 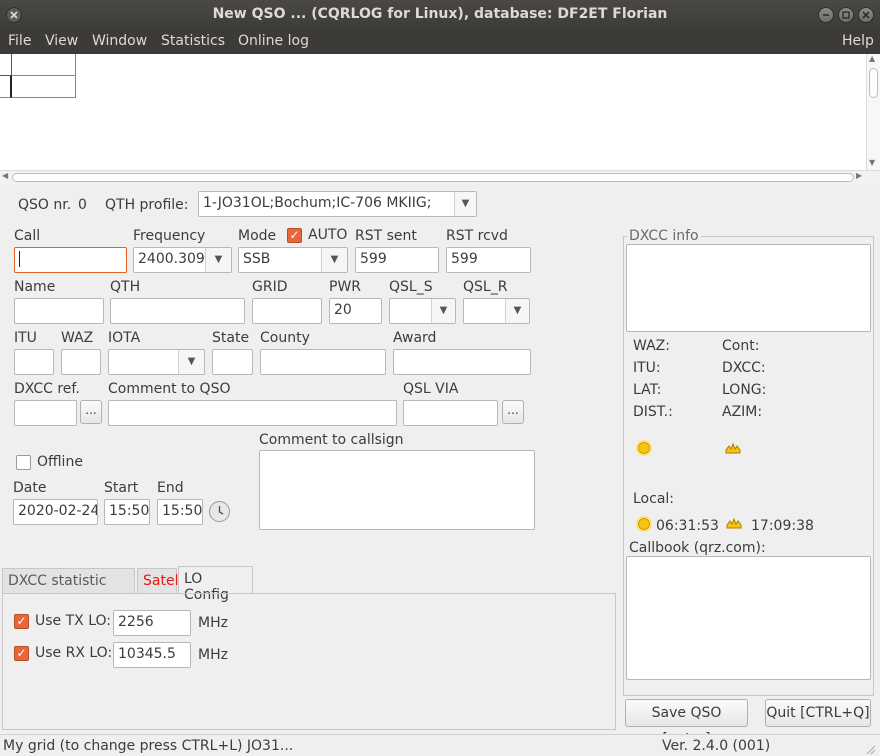 I want to click on auto-checkbox: ✓, so click(x=294, y=235).